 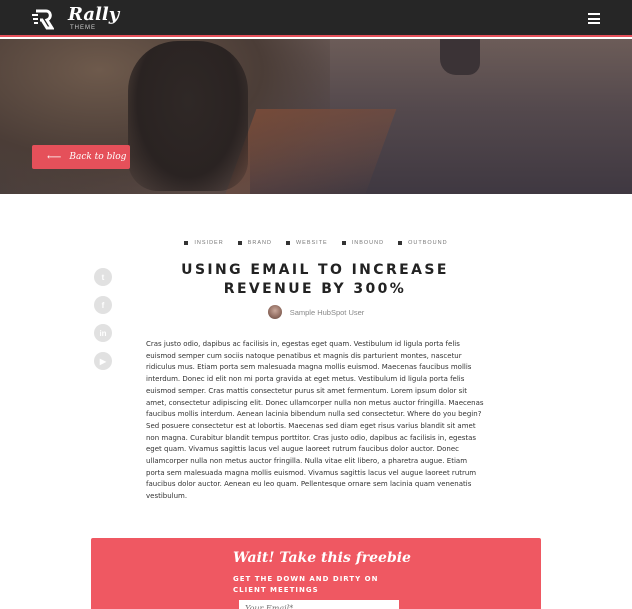 What do you see at coordinates (594, 18) in the screenshot?
I see `hamburger-menu-icon` at bounding box center [594, 18].